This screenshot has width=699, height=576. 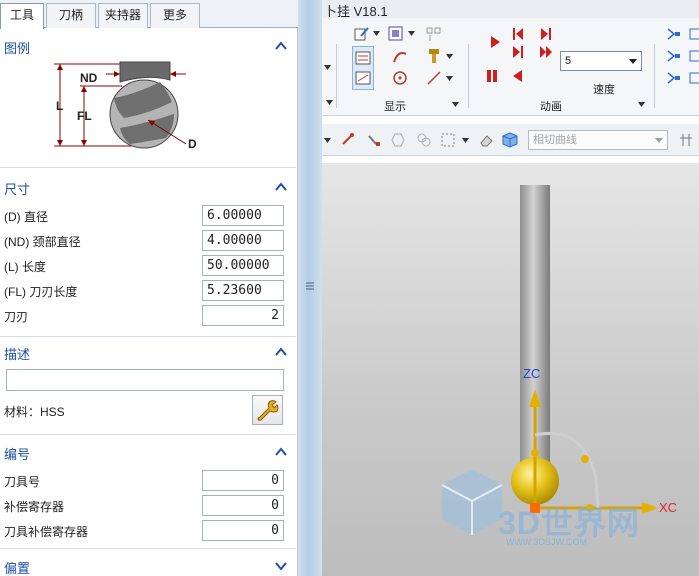 I want to click on cutcom-register-field: 0, so click(x=243, y=530).